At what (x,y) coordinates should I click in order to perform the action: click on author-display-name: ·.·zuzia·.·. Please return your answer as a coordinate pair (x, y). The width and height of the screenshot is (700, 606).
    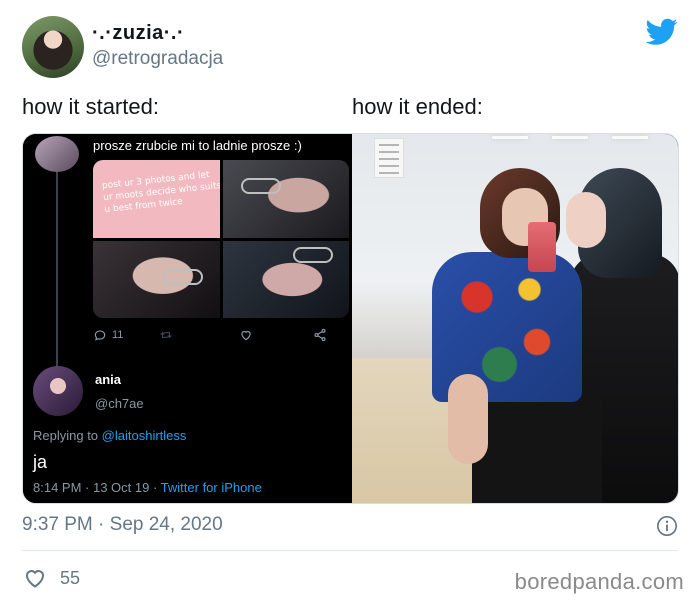
    Looking at the image, I should click on (138, 33).